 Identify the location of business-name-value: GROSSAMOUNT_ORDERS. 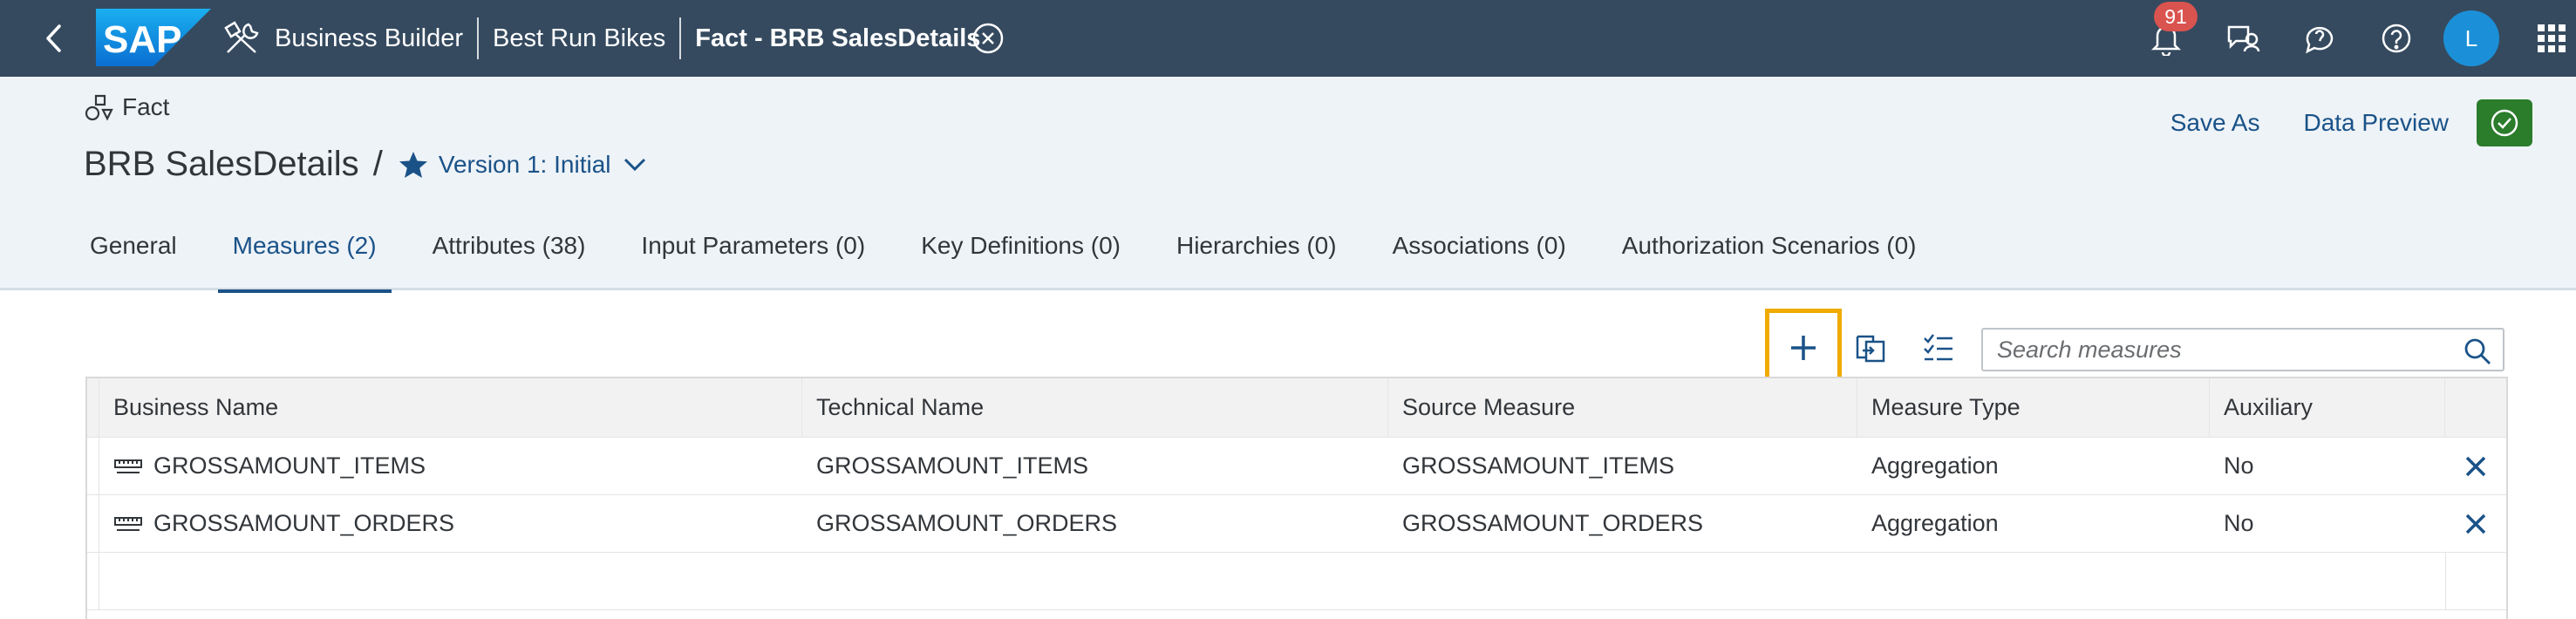
(304, 523).